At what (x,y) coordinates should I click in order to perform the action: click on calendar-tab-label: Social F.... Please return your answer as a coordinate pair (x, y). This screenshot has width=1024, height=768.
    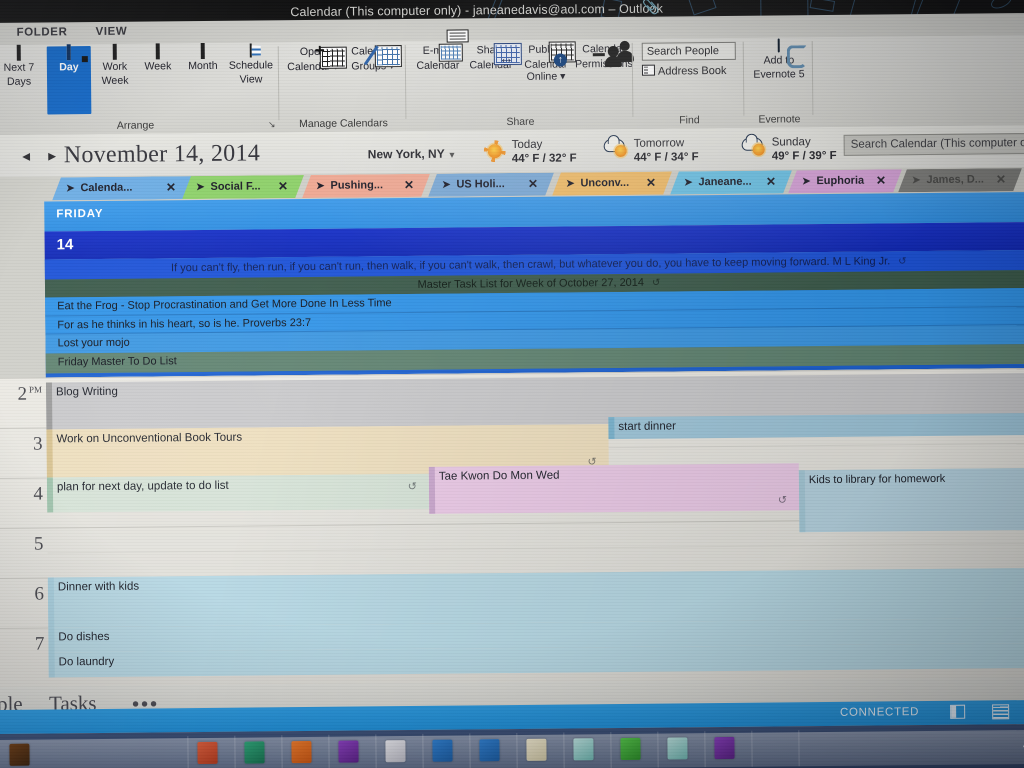
    Looking at the image, I should click on (235, 186).